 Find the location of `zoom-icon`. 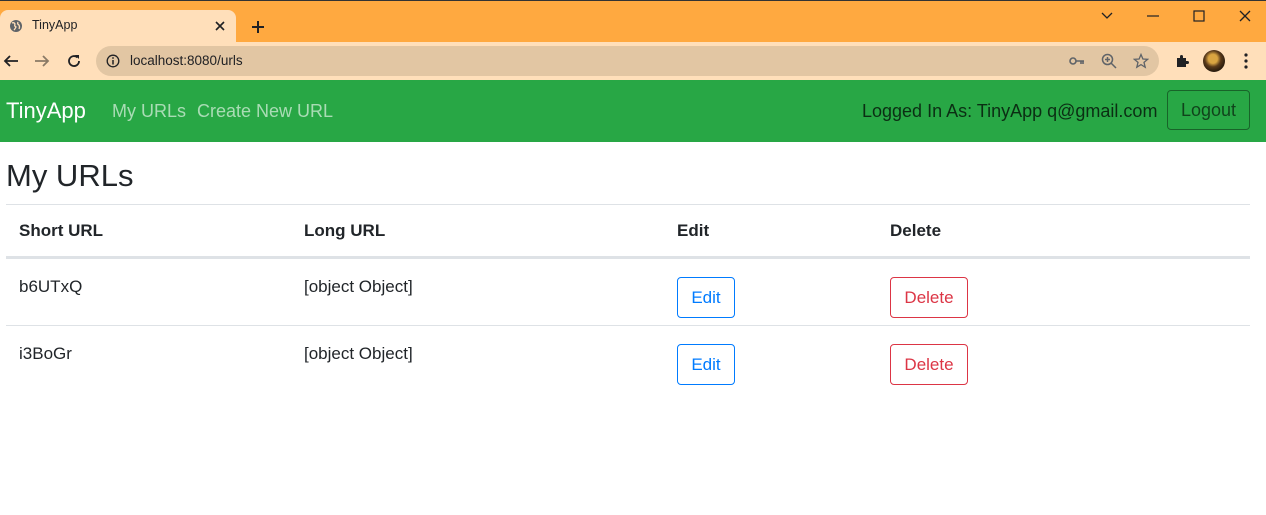

zoom-icon is located at coordinates (1109, 61).